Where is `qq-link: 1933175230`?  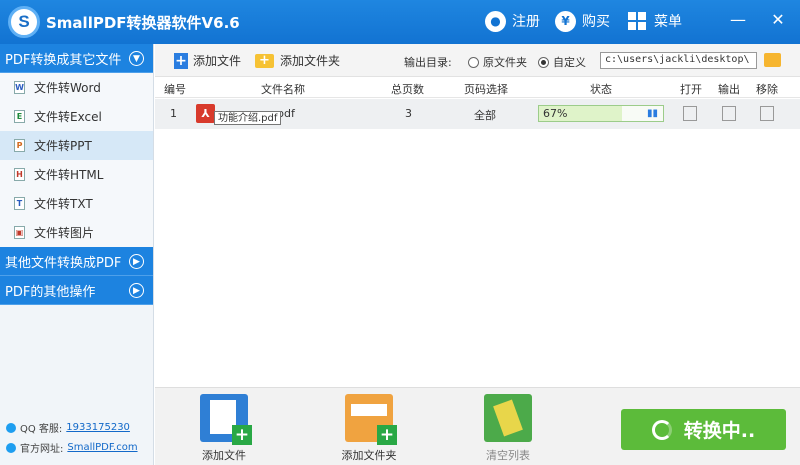
qq-link: 1933175230 is located at coordinates (98, 427).